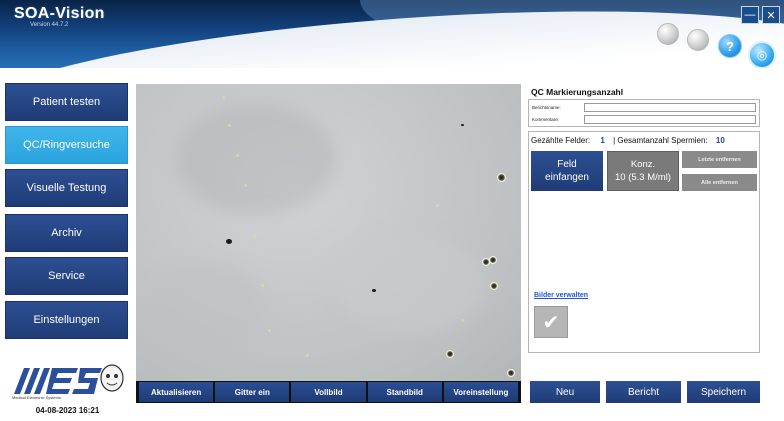 Image resolution: width=784 pixels, height=421 pixels. I want to click on counted-fields-value: 1, so click(602, 140).